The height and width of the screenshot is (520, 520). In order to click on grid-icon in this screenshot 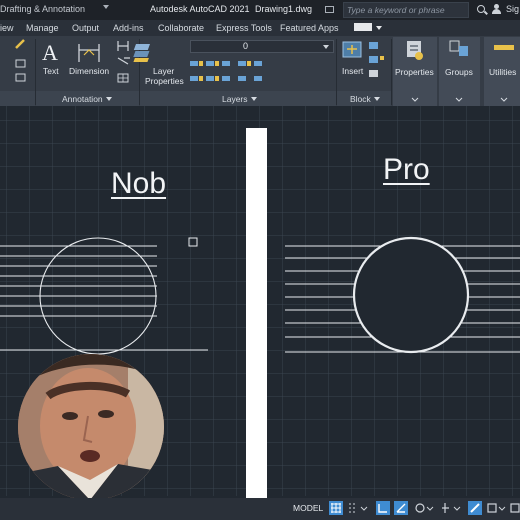, I will do `click(336, 508)`.